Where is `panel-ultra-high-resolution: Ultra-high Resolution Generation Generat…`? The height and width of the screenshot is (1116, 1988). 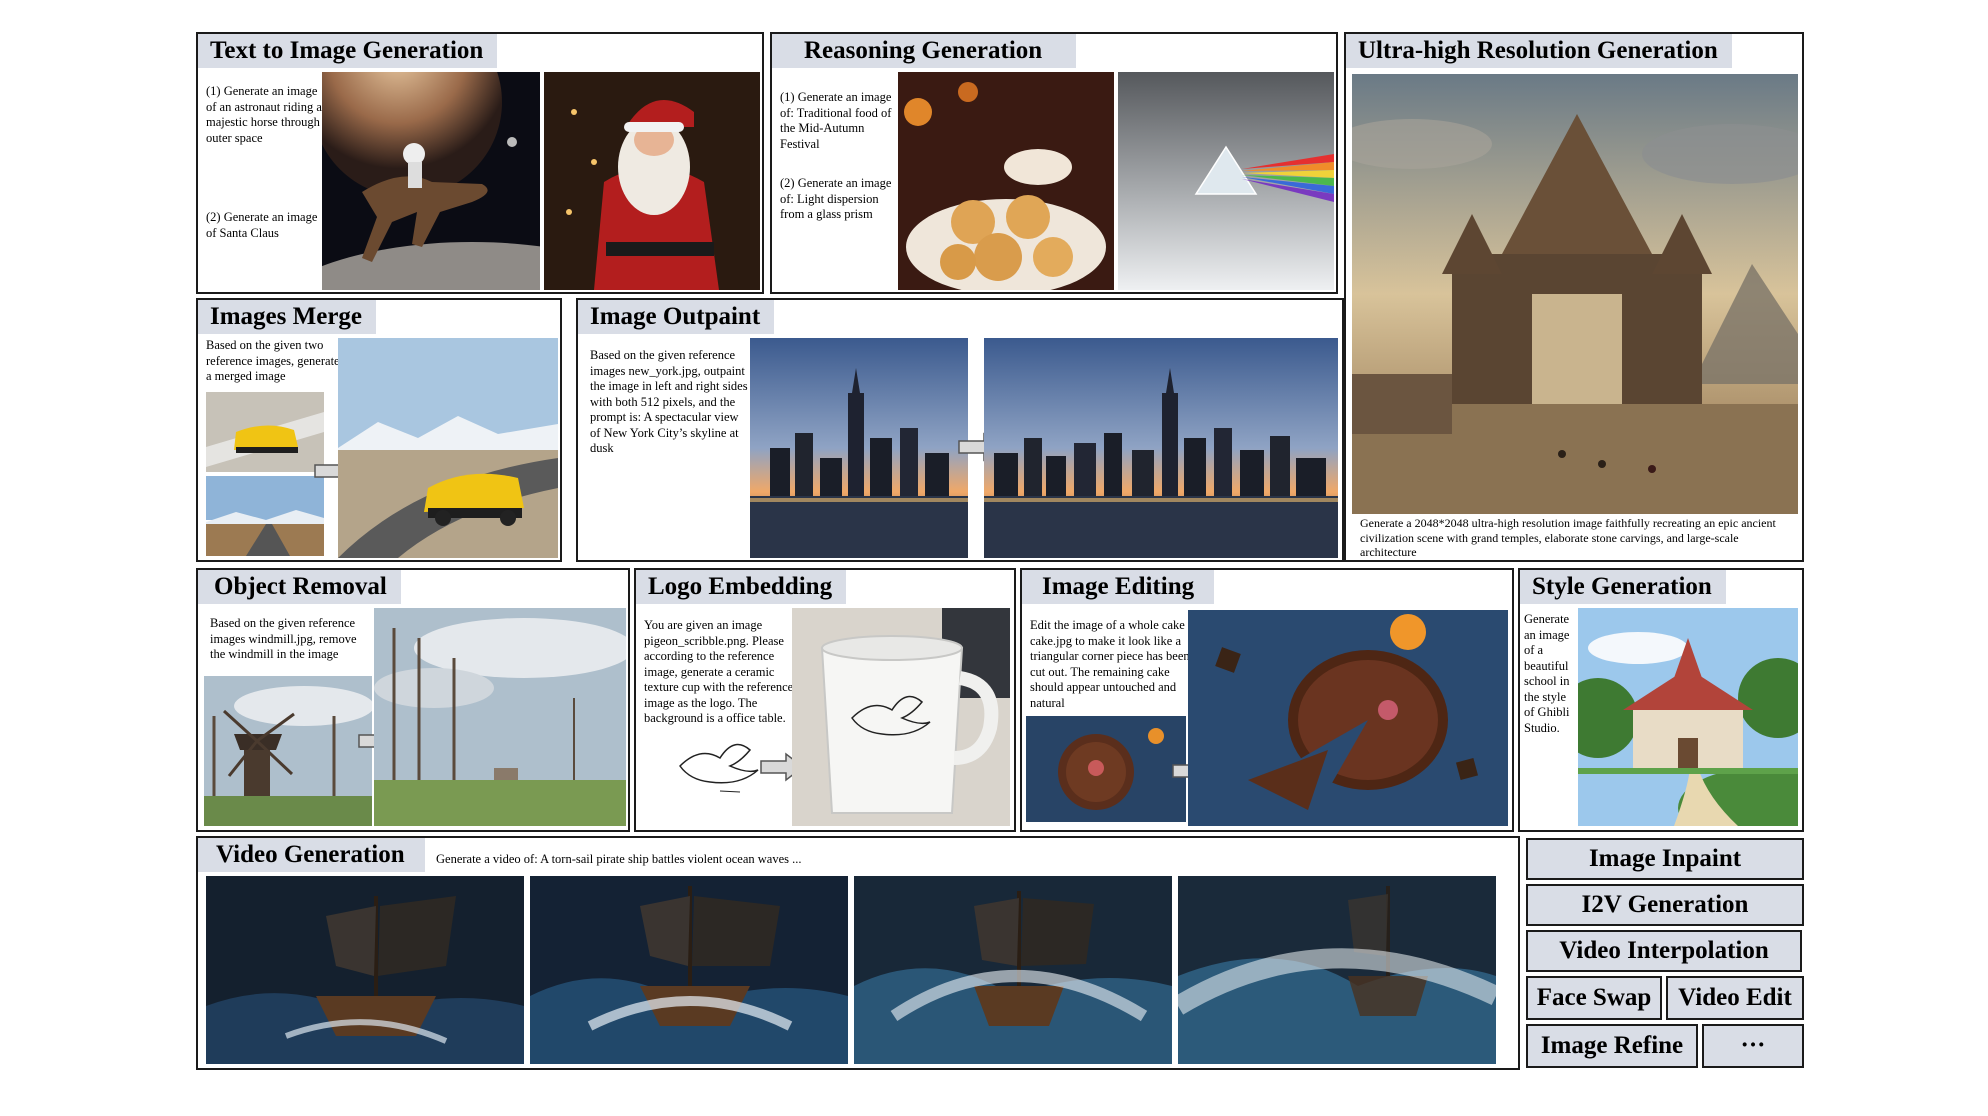 panel-ultra-high-resolution: Ultra-high Resolution Generation Generat… is located at coordinates (1574, 297).